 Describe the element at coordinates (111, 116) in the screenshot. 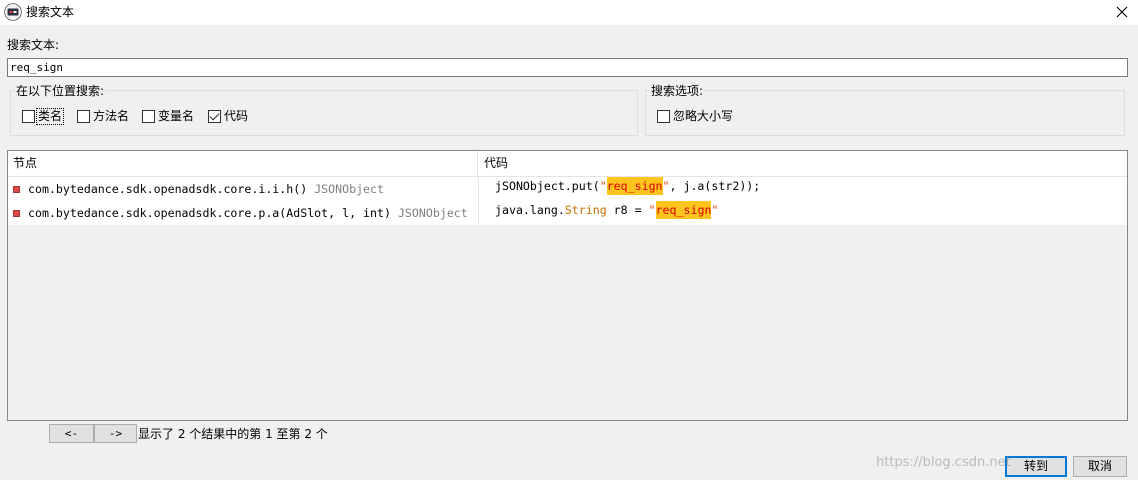

I see `checkbox-label: 方法名` at that location.